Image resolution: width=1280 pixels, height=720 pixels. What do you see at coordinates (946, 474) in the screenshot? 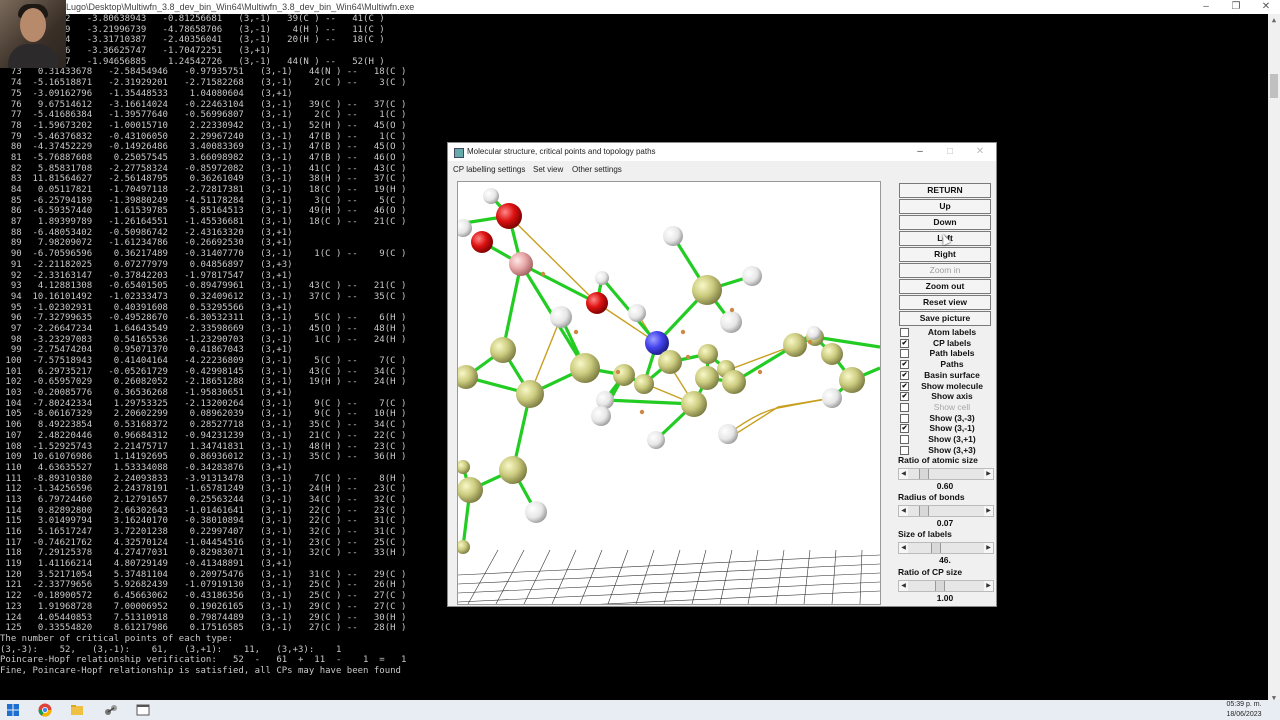
I see `slider-ratio-of-atomic-size: ◀ ▶` at bounding box center [946, 474].